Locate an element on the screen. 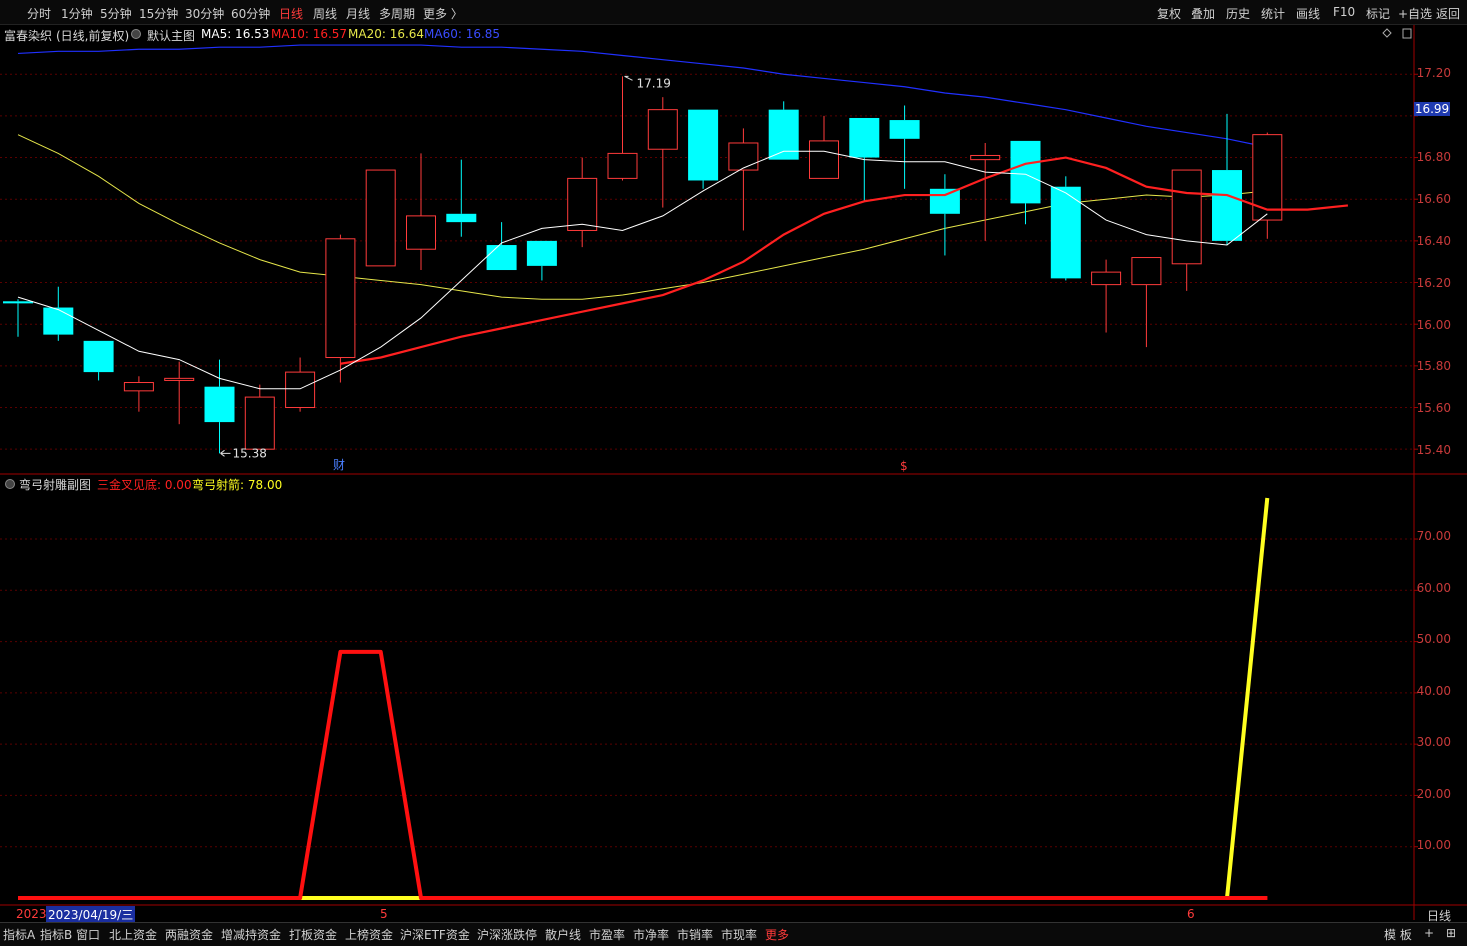  tab-margin: 两融资金 is located at coordinates (189, 934).